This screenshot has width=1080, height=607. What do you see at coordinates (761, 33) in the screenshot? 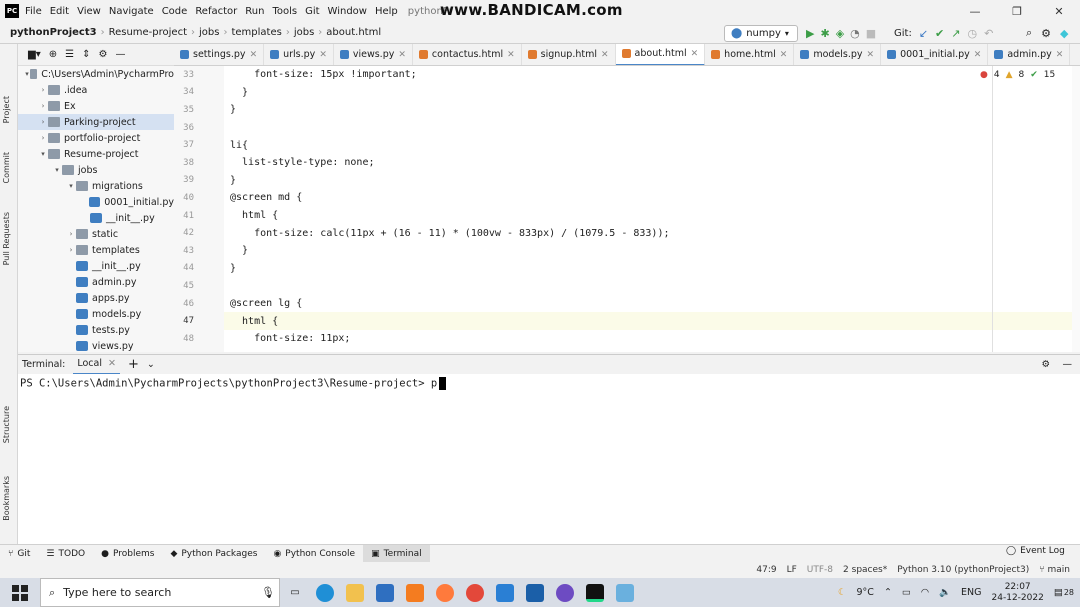
I see `run-config-select: ⬤ numpy ▾` at bounding box center [761, 33].